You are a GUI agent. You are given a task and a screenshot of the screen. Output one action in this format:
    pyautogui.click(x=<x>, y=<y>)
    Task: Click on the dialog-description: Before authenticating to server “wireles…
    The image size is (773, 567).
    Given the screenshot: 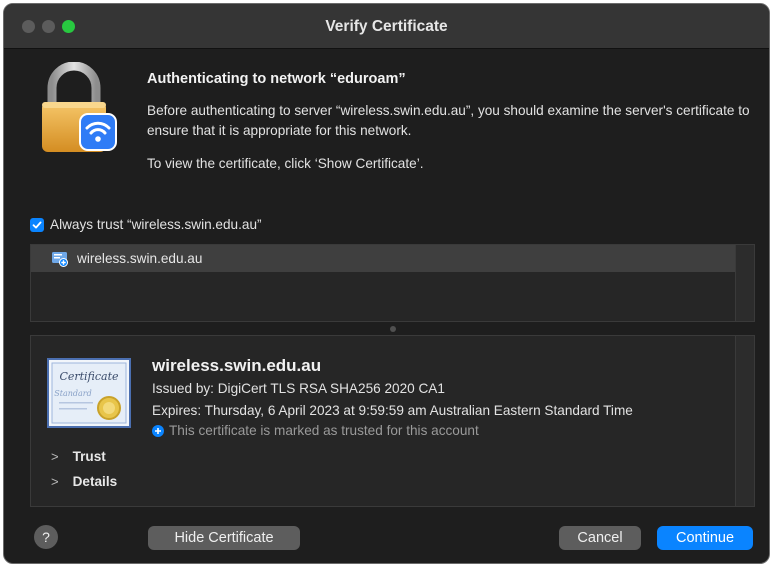 What is the action you would take?
    pyautogui.click(x=448, y=120)
    